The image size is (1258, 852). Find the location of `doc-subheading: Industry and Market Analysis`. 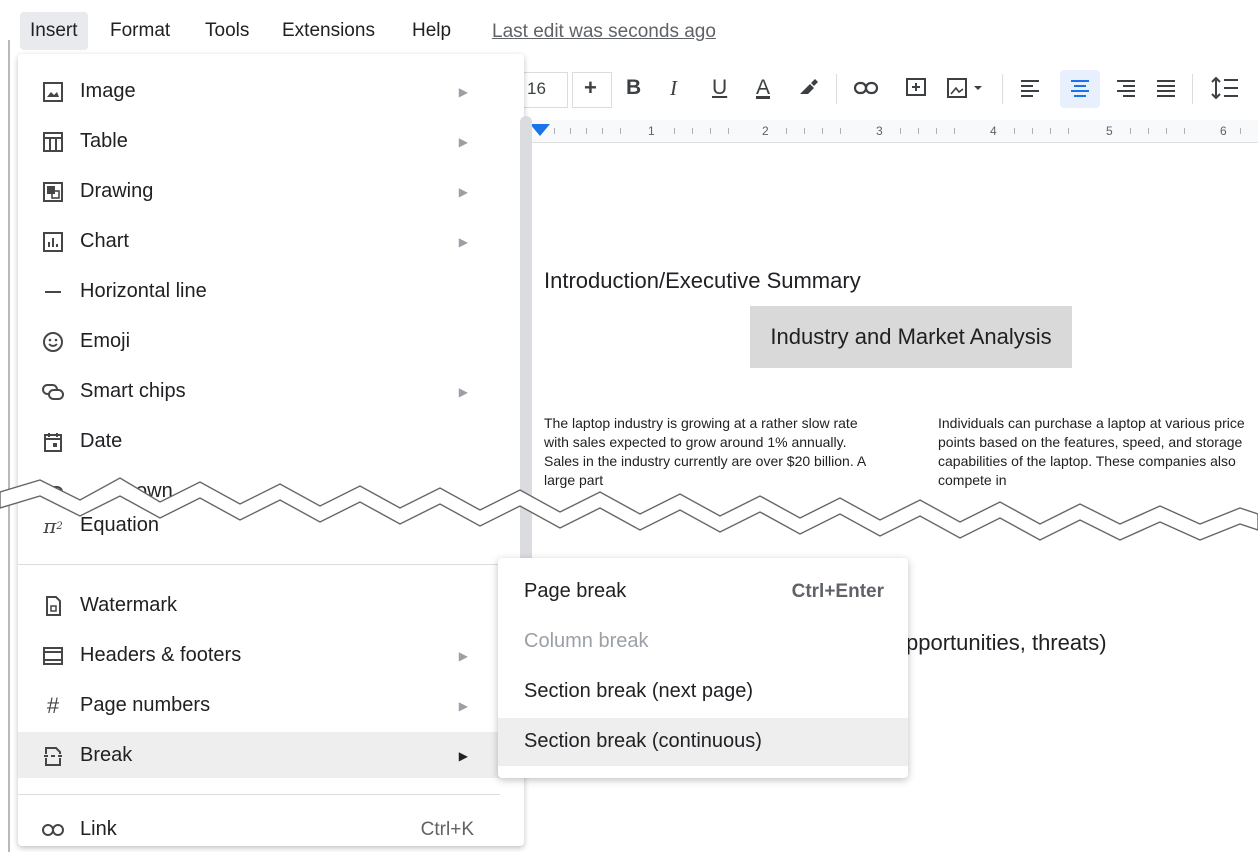

doc-subheading: Industry and Market Analysis is located at coordinates (911, 337).